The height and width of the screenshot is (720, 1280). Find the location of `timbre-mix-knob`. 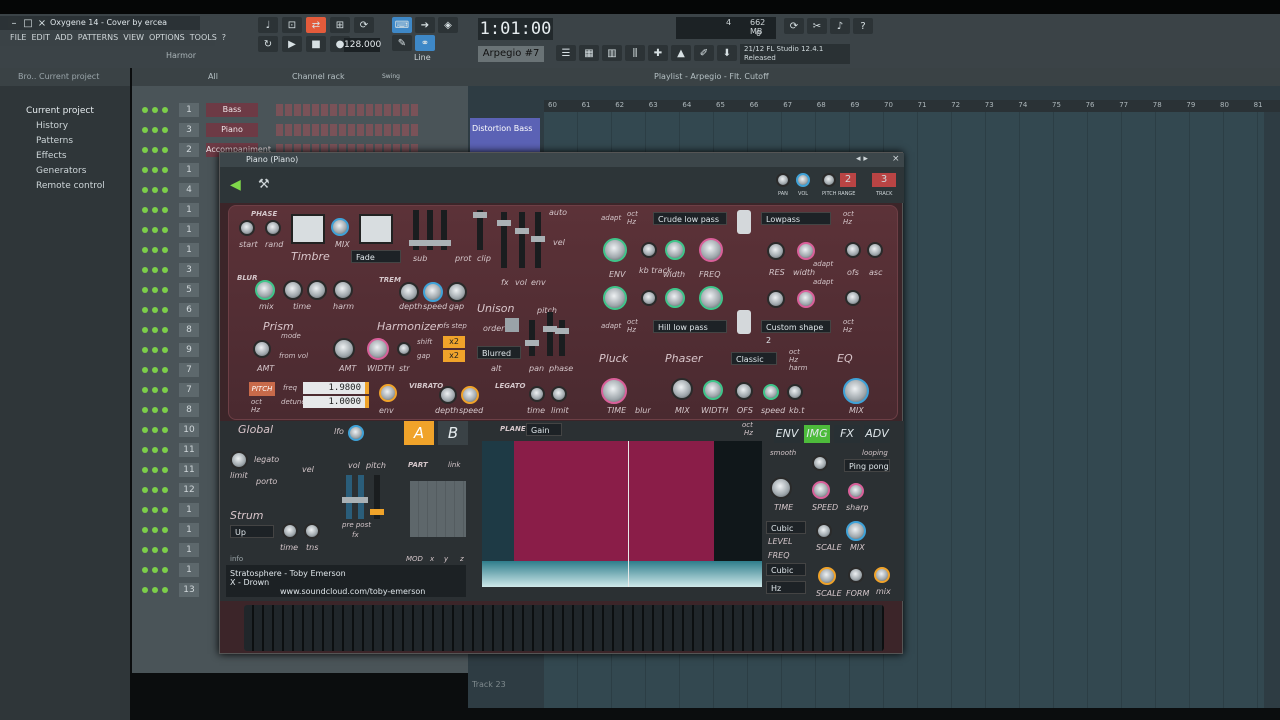

timbre-mix-knob is located at coordinates (340, 227).